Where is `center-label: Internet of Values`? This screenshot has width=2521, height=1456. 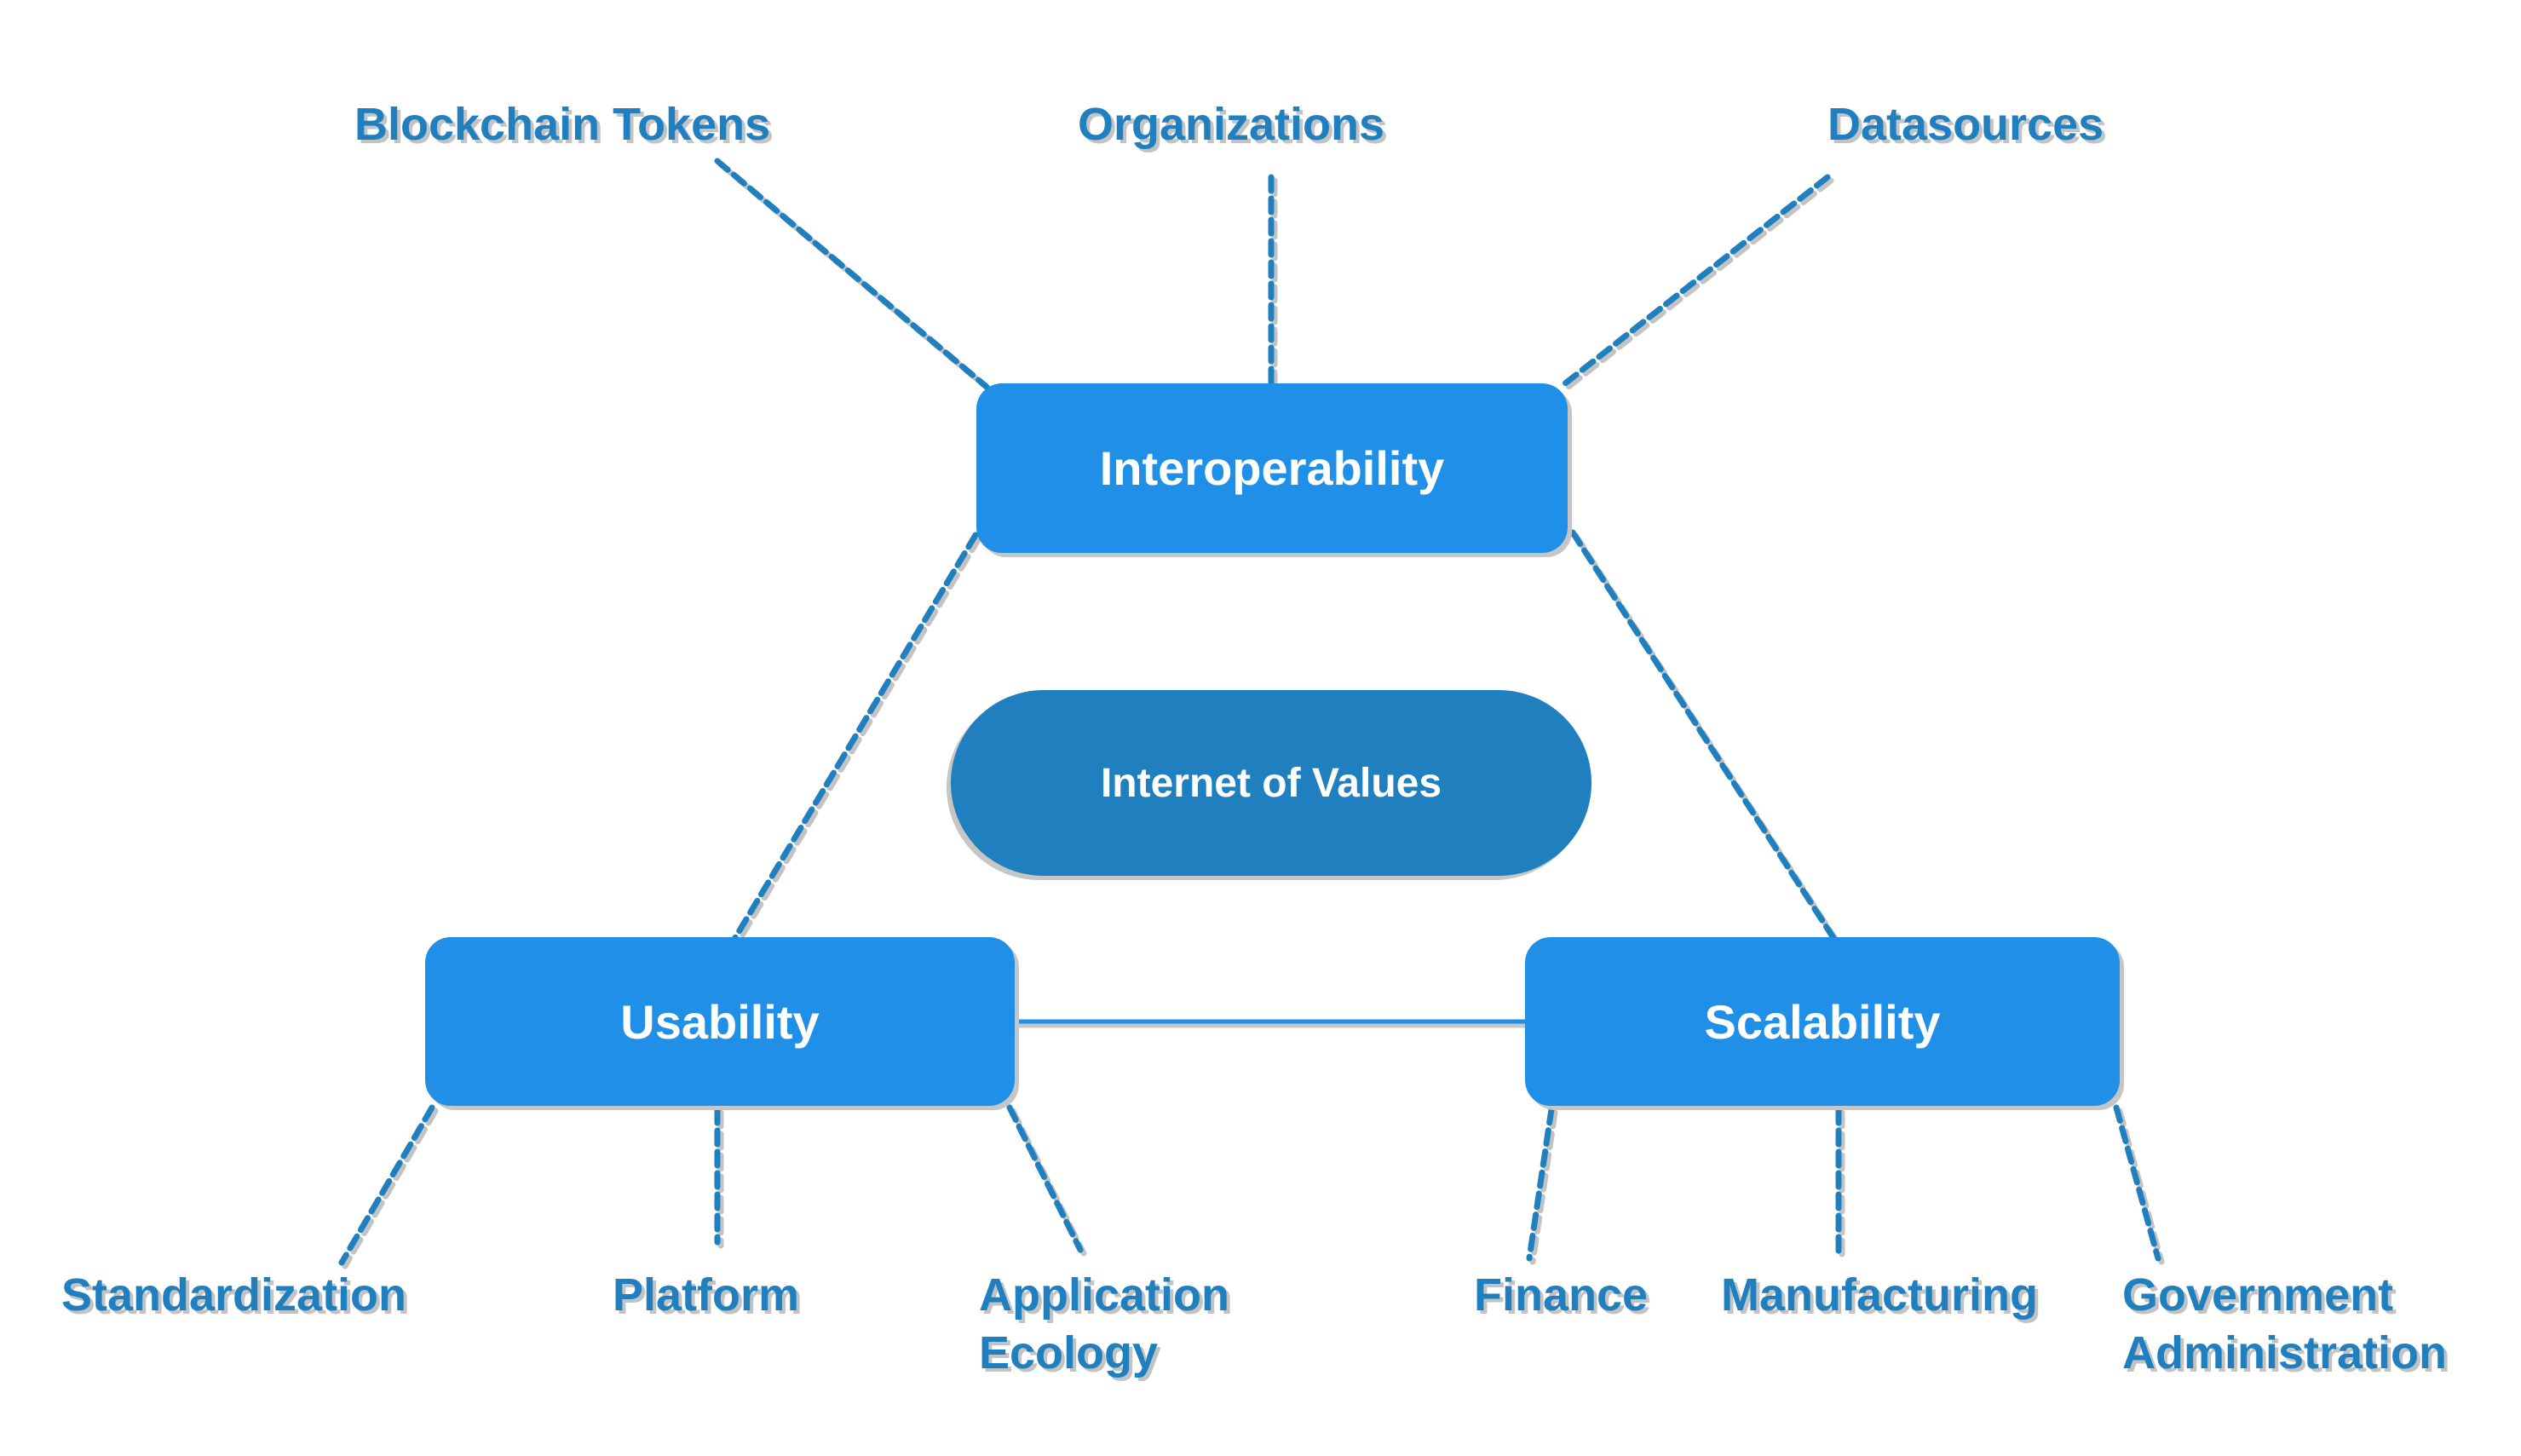 center-label: Internet of Values is located at coordinates (1271, 783).